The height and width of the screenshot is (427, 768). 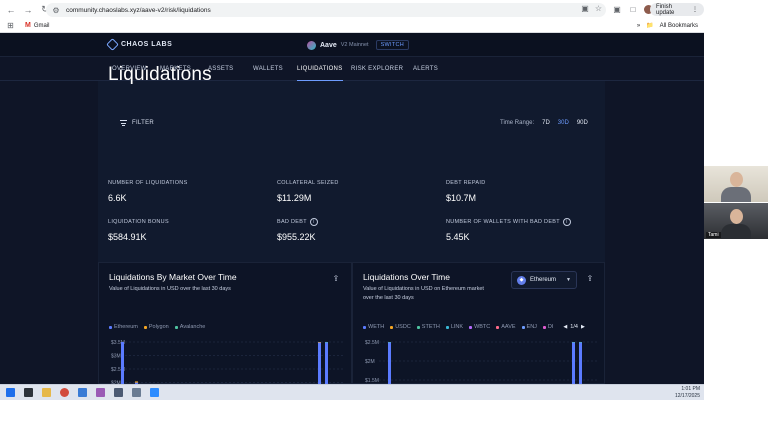 I want to click on bookmark-gmail-label: Gmail, so click(x=41, y=25).